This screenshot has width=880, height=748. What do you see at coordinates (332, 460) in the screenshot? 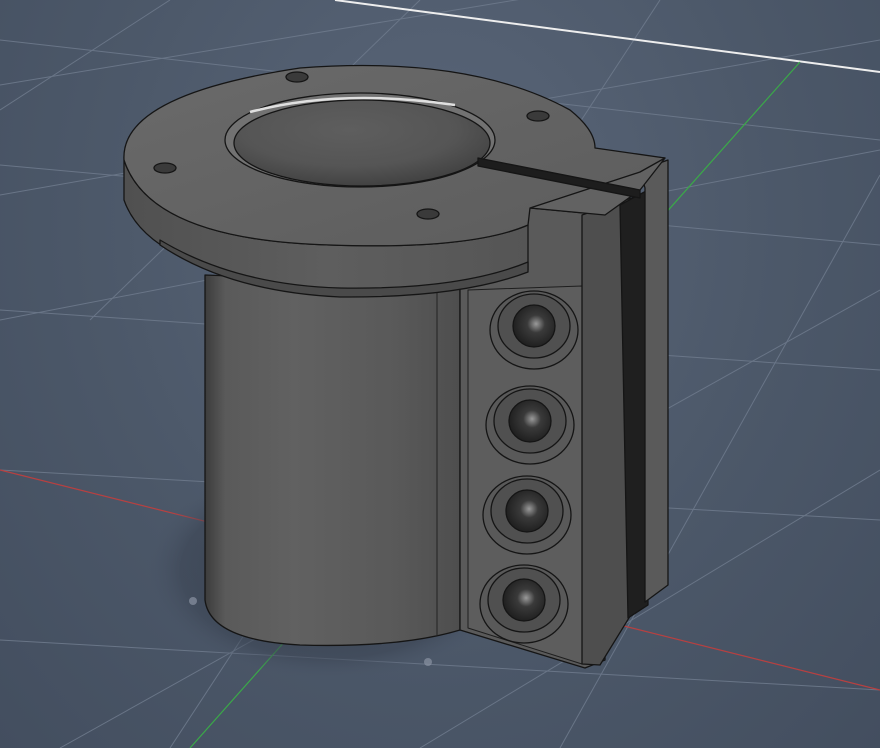
I see `cylinder-body` at bounding box center [332, 460].